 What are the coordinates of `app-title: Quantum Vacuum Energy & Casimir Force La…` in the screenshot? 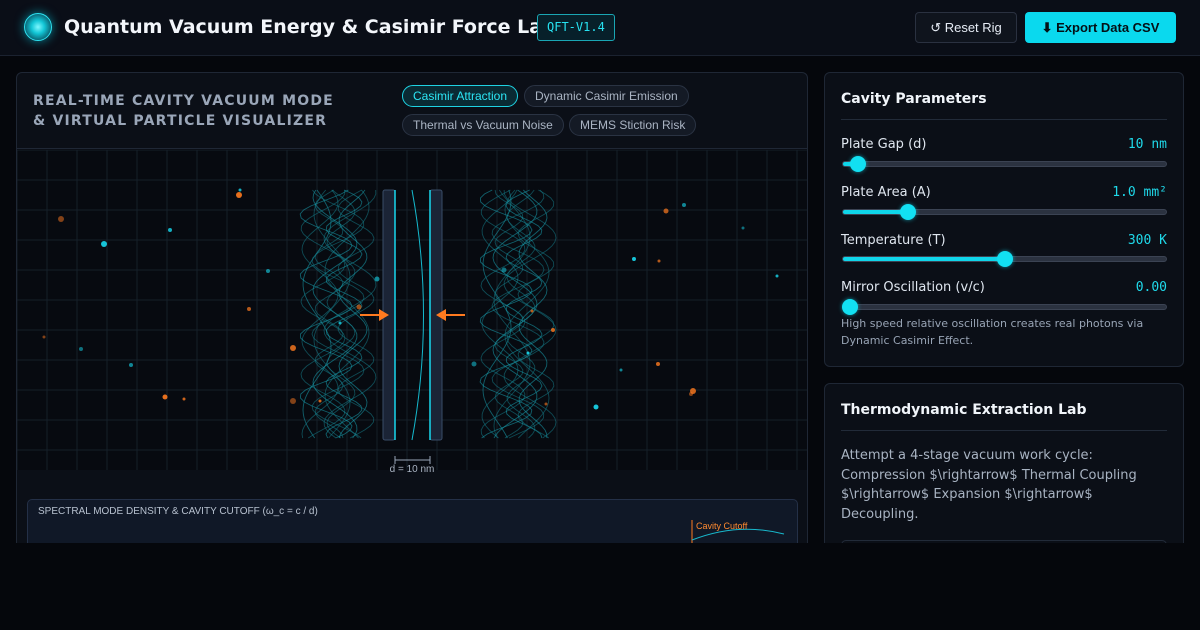 It's located at (310, 27).